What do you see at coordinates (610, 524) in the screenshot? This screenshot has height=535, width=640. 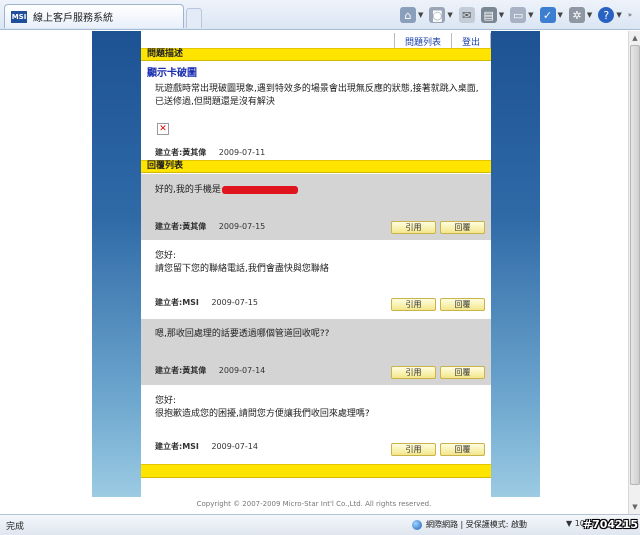 I see `watermark: #704215` at bounding box center [610, 524].